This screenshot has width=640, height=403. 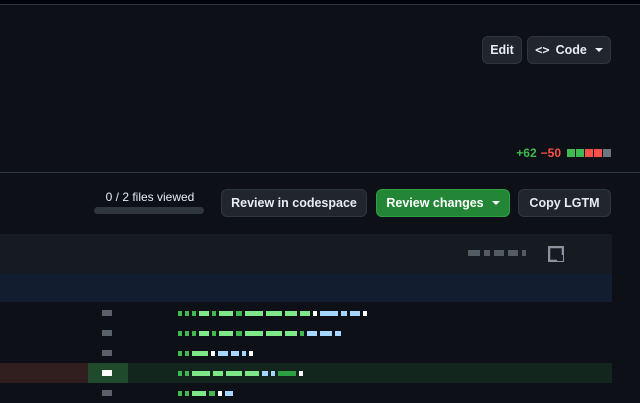 I want to click on code-label: Code, so click(x=571, y=50).